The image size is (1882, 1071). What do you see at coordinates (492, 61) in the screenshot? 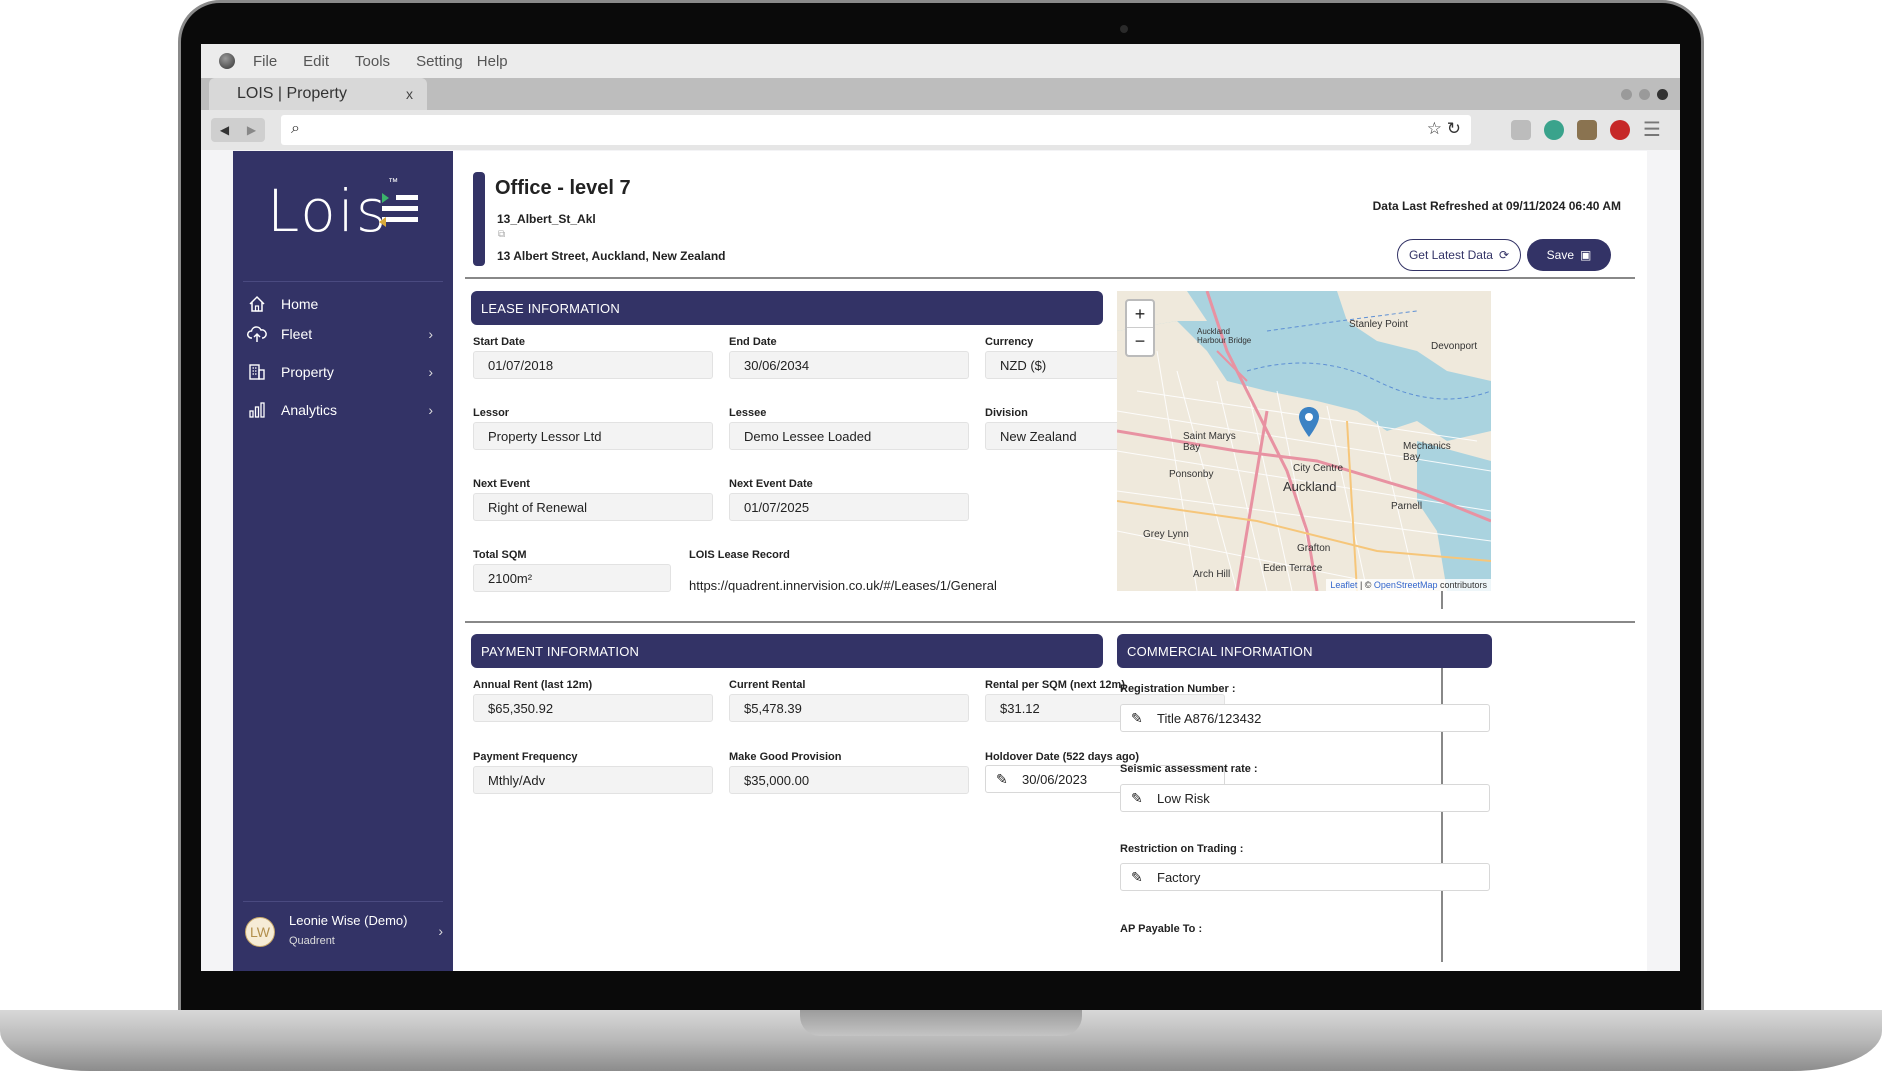
I see `menu-help: Help` at bounding box center [492, 61].